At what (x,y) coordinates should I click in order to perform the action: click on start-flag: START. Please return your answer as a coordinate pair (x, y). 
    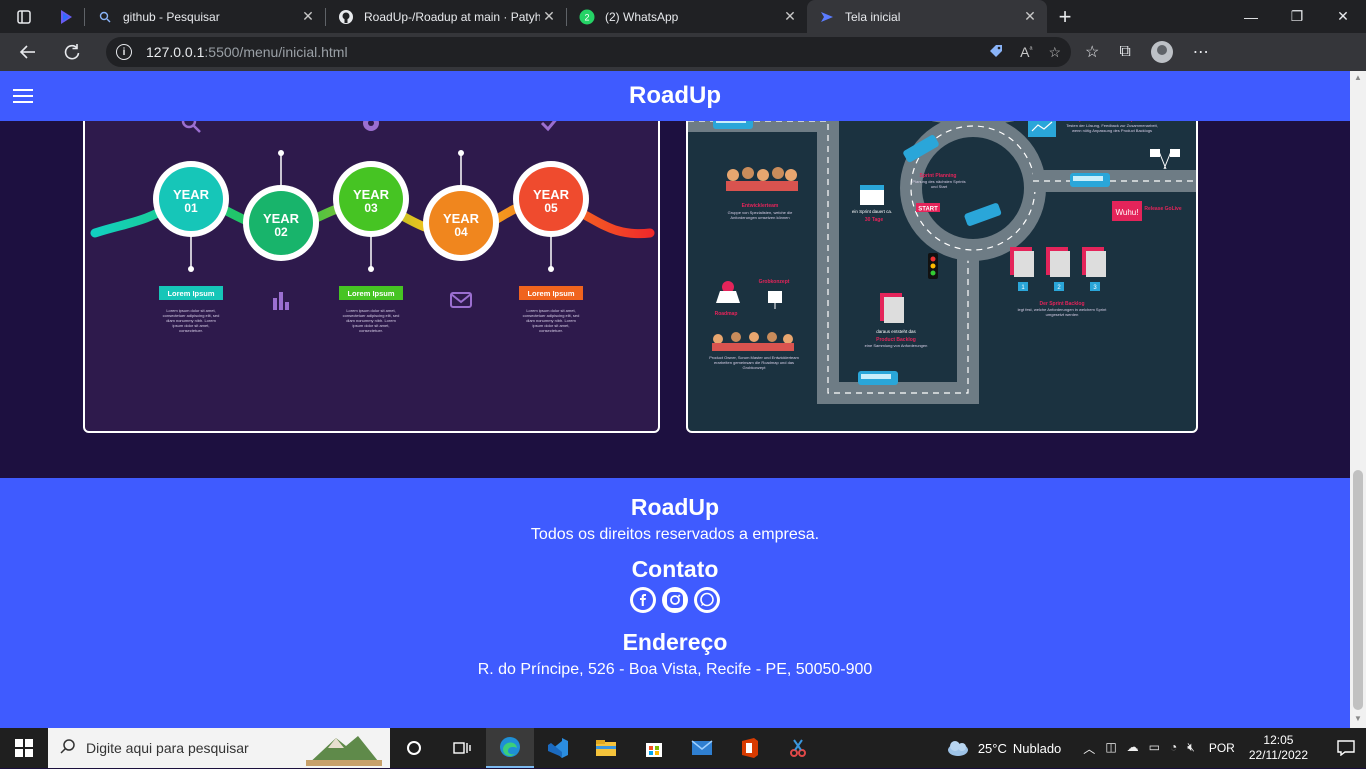
    Looking at the image, I should click on (928, 208).